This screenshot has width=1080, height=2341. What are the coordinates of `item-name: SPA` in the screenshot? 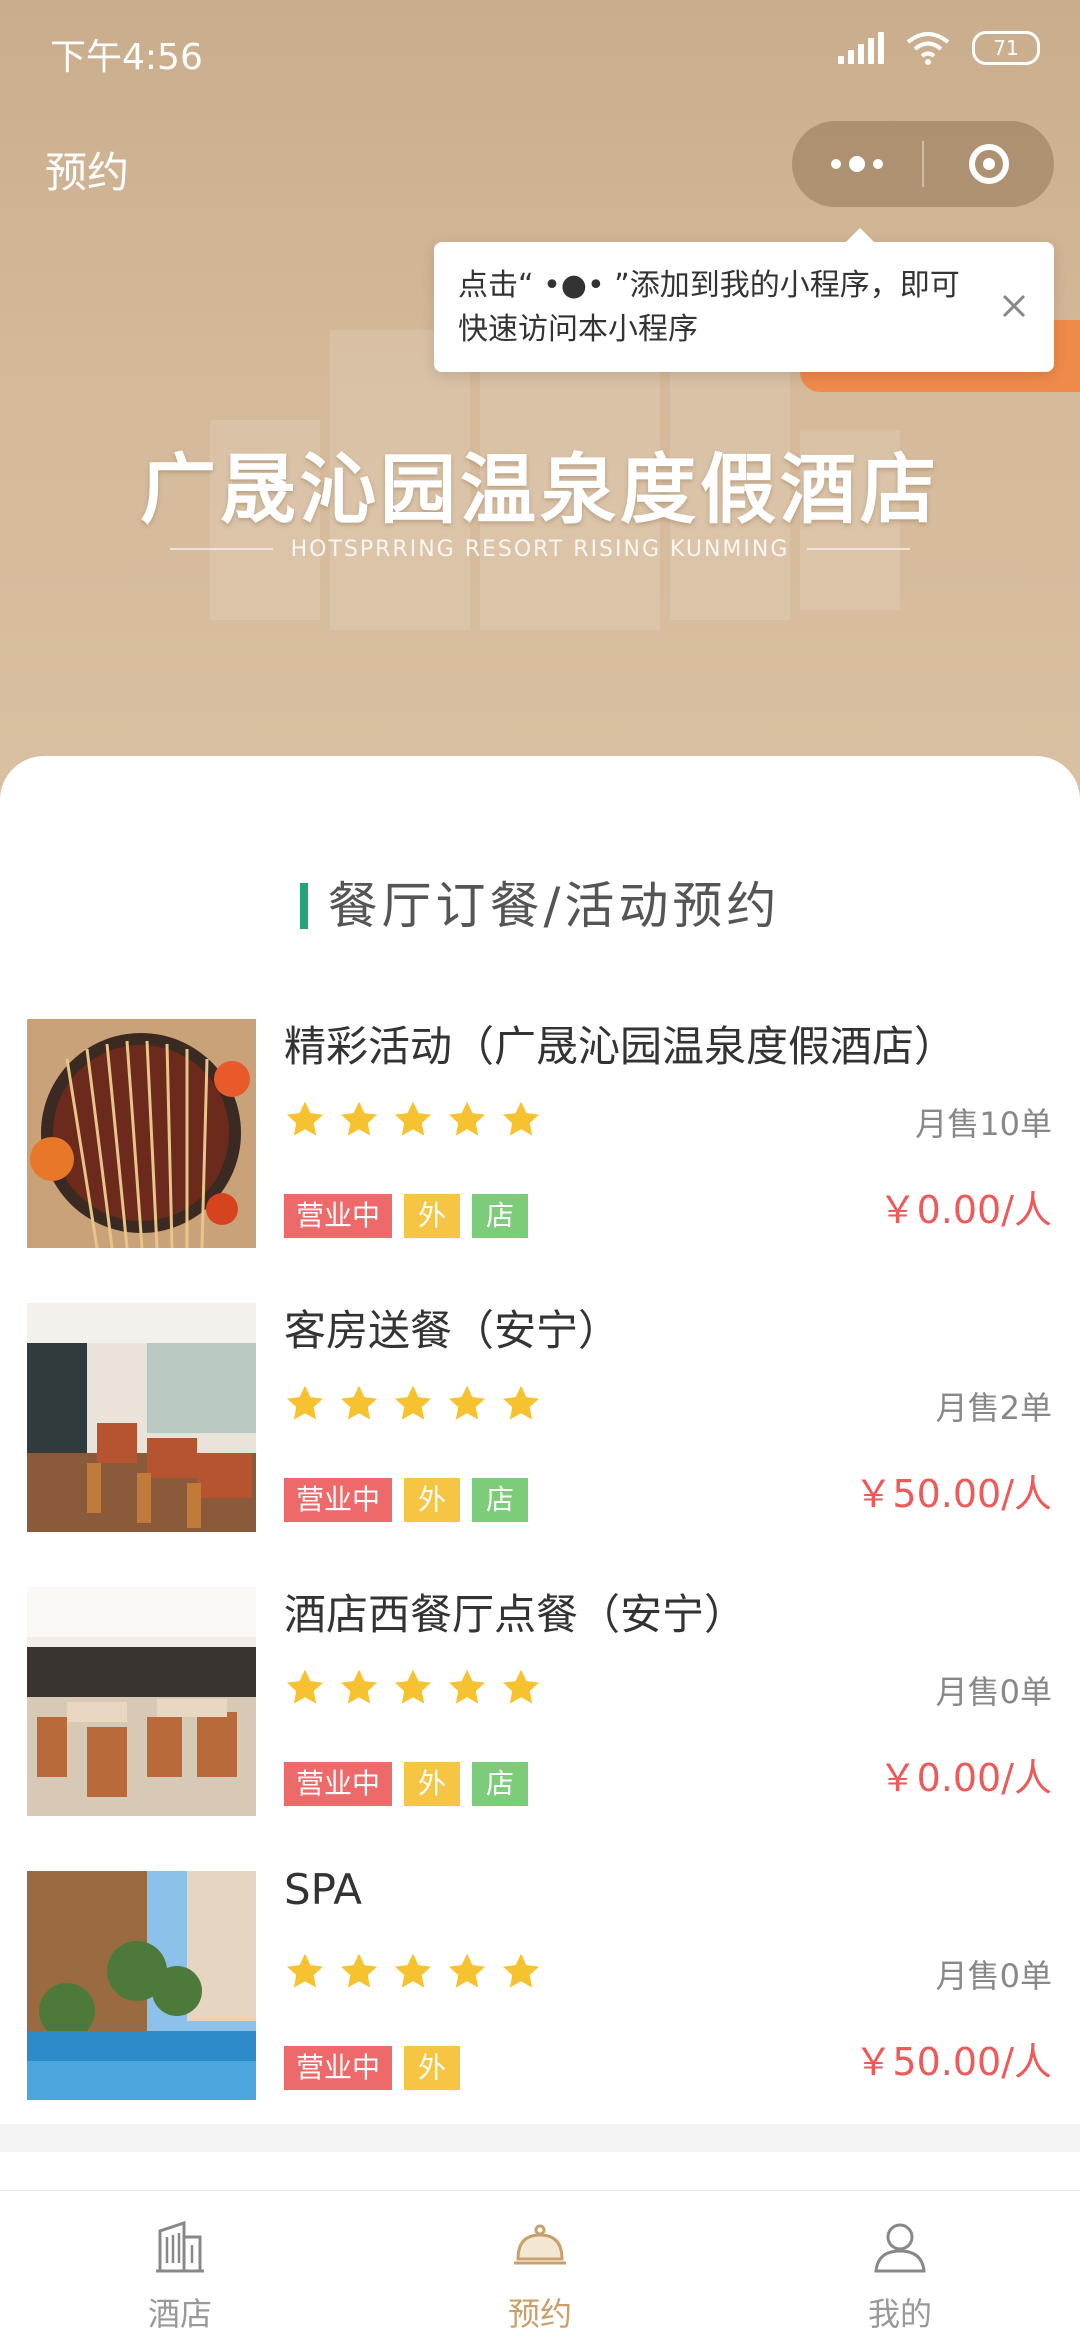 It's located at (323, 1889).